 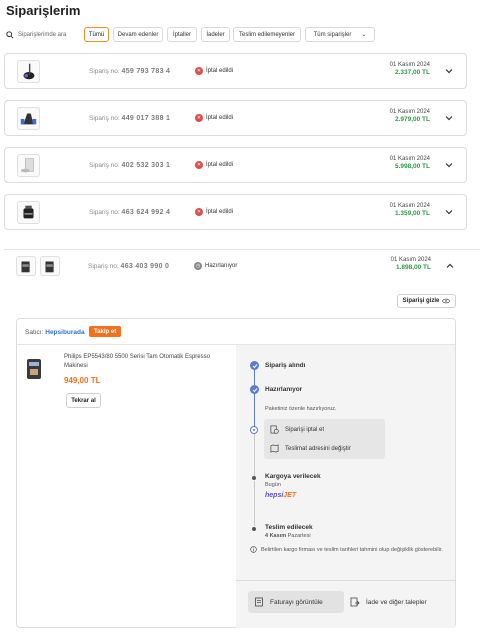 What do you see at coordinates (301, 409) in the screenshot?
I see `timeline-step-preparing-sub: Paketiniz özenle hazırlıyoruz.` at bounding box center [301, 409].